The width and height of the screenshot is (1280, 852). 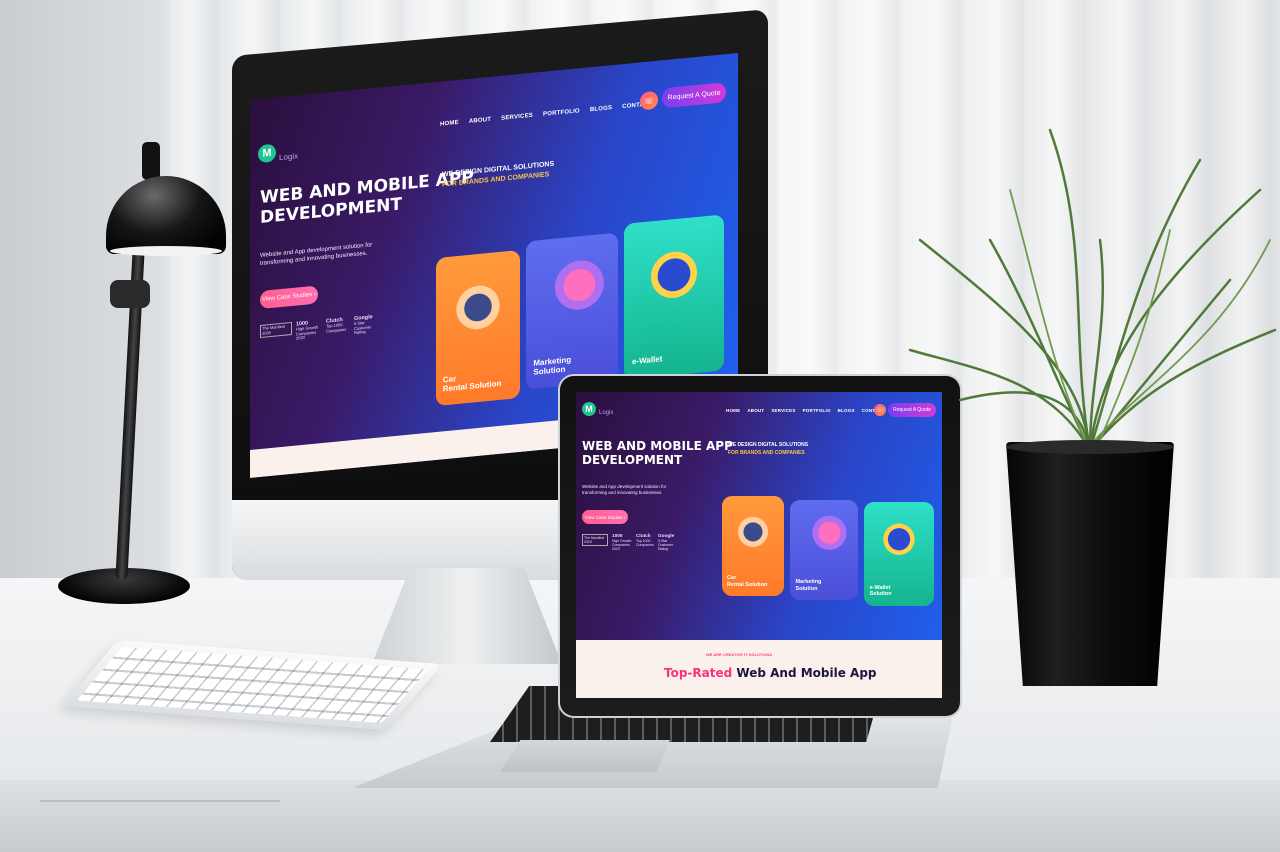 What do you see at coordinates (1090, 447) in the screenshot?
I see `plant-pot-rim` at bounding box center [1090, 447].